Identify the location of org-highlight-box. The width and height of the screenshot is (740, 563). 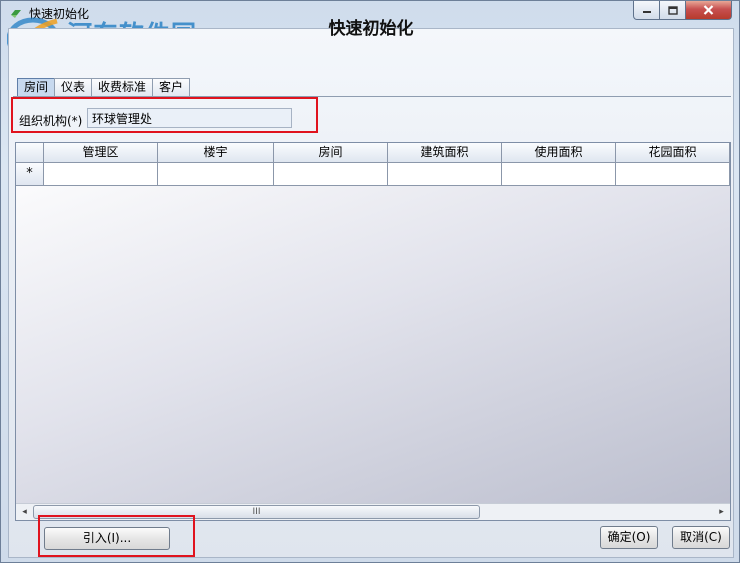
(164, 115).